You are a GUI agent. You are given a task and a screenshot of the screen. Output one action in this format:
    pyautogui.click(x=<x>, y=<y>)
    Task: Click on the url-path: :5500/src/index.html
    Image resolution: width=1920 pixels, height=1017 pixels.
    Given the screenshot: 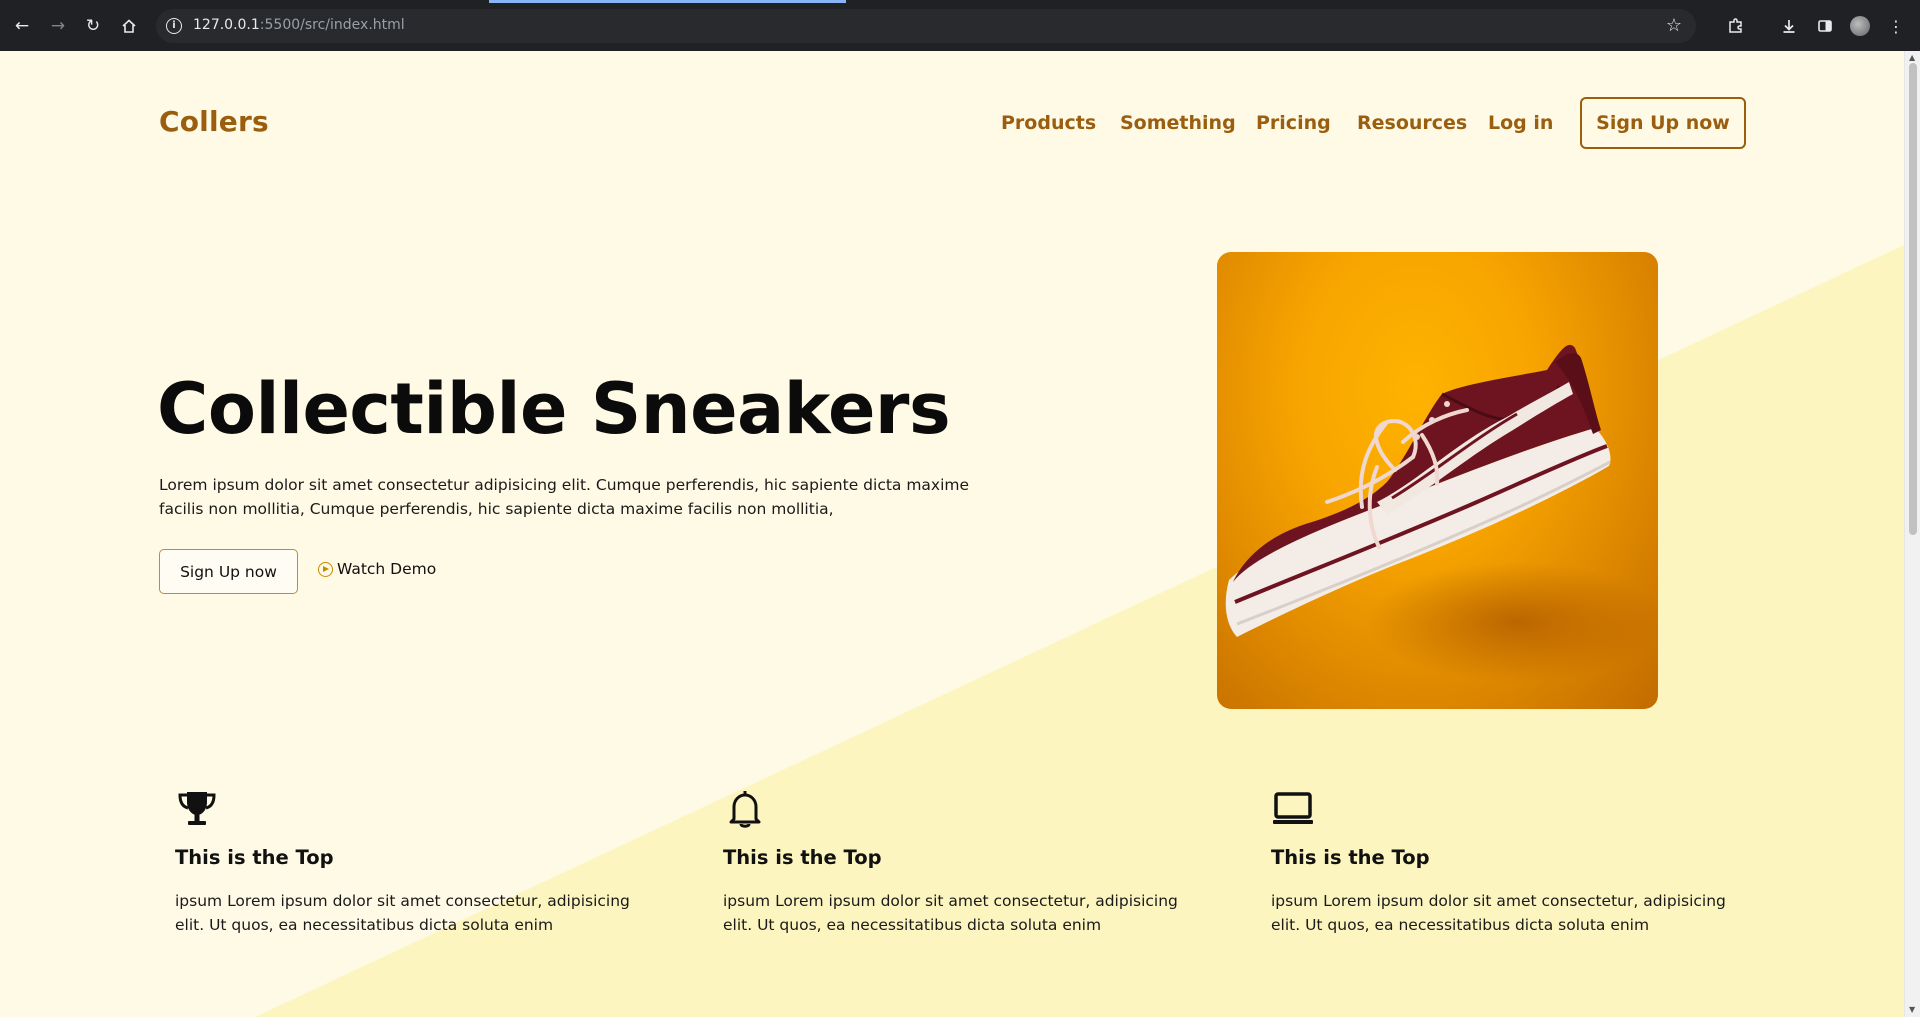 What is the action you would take?
    pyautogui.click(x=332, y=25)
    